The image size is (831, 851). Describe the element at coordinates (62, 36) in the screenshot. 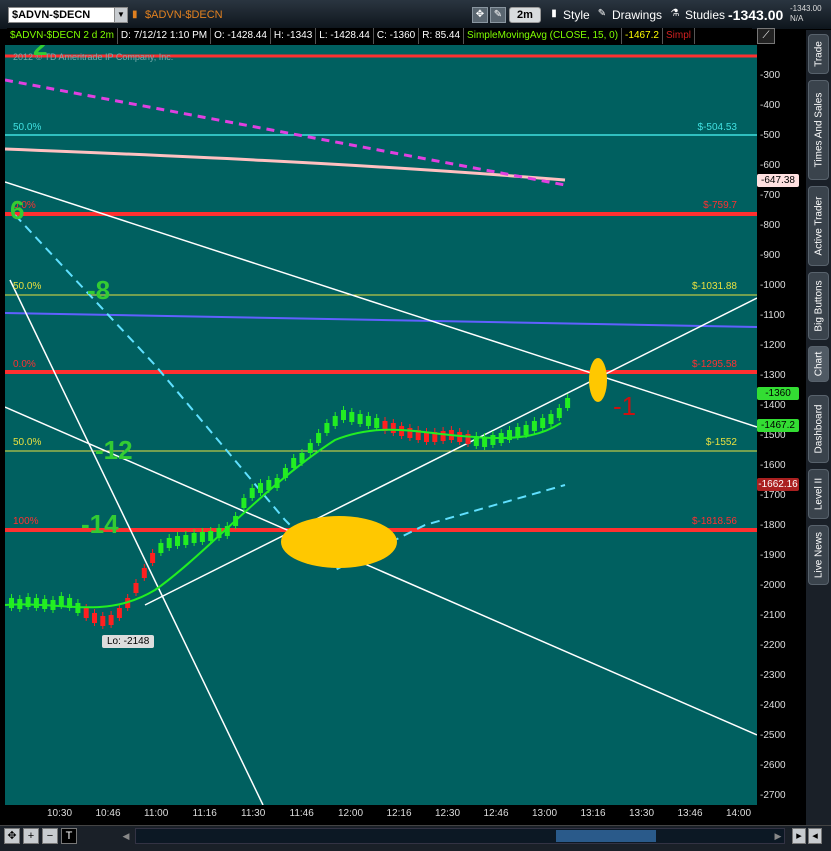

I see `info-symbol: $ADVN-$DECN 2 d 2m` at that location.